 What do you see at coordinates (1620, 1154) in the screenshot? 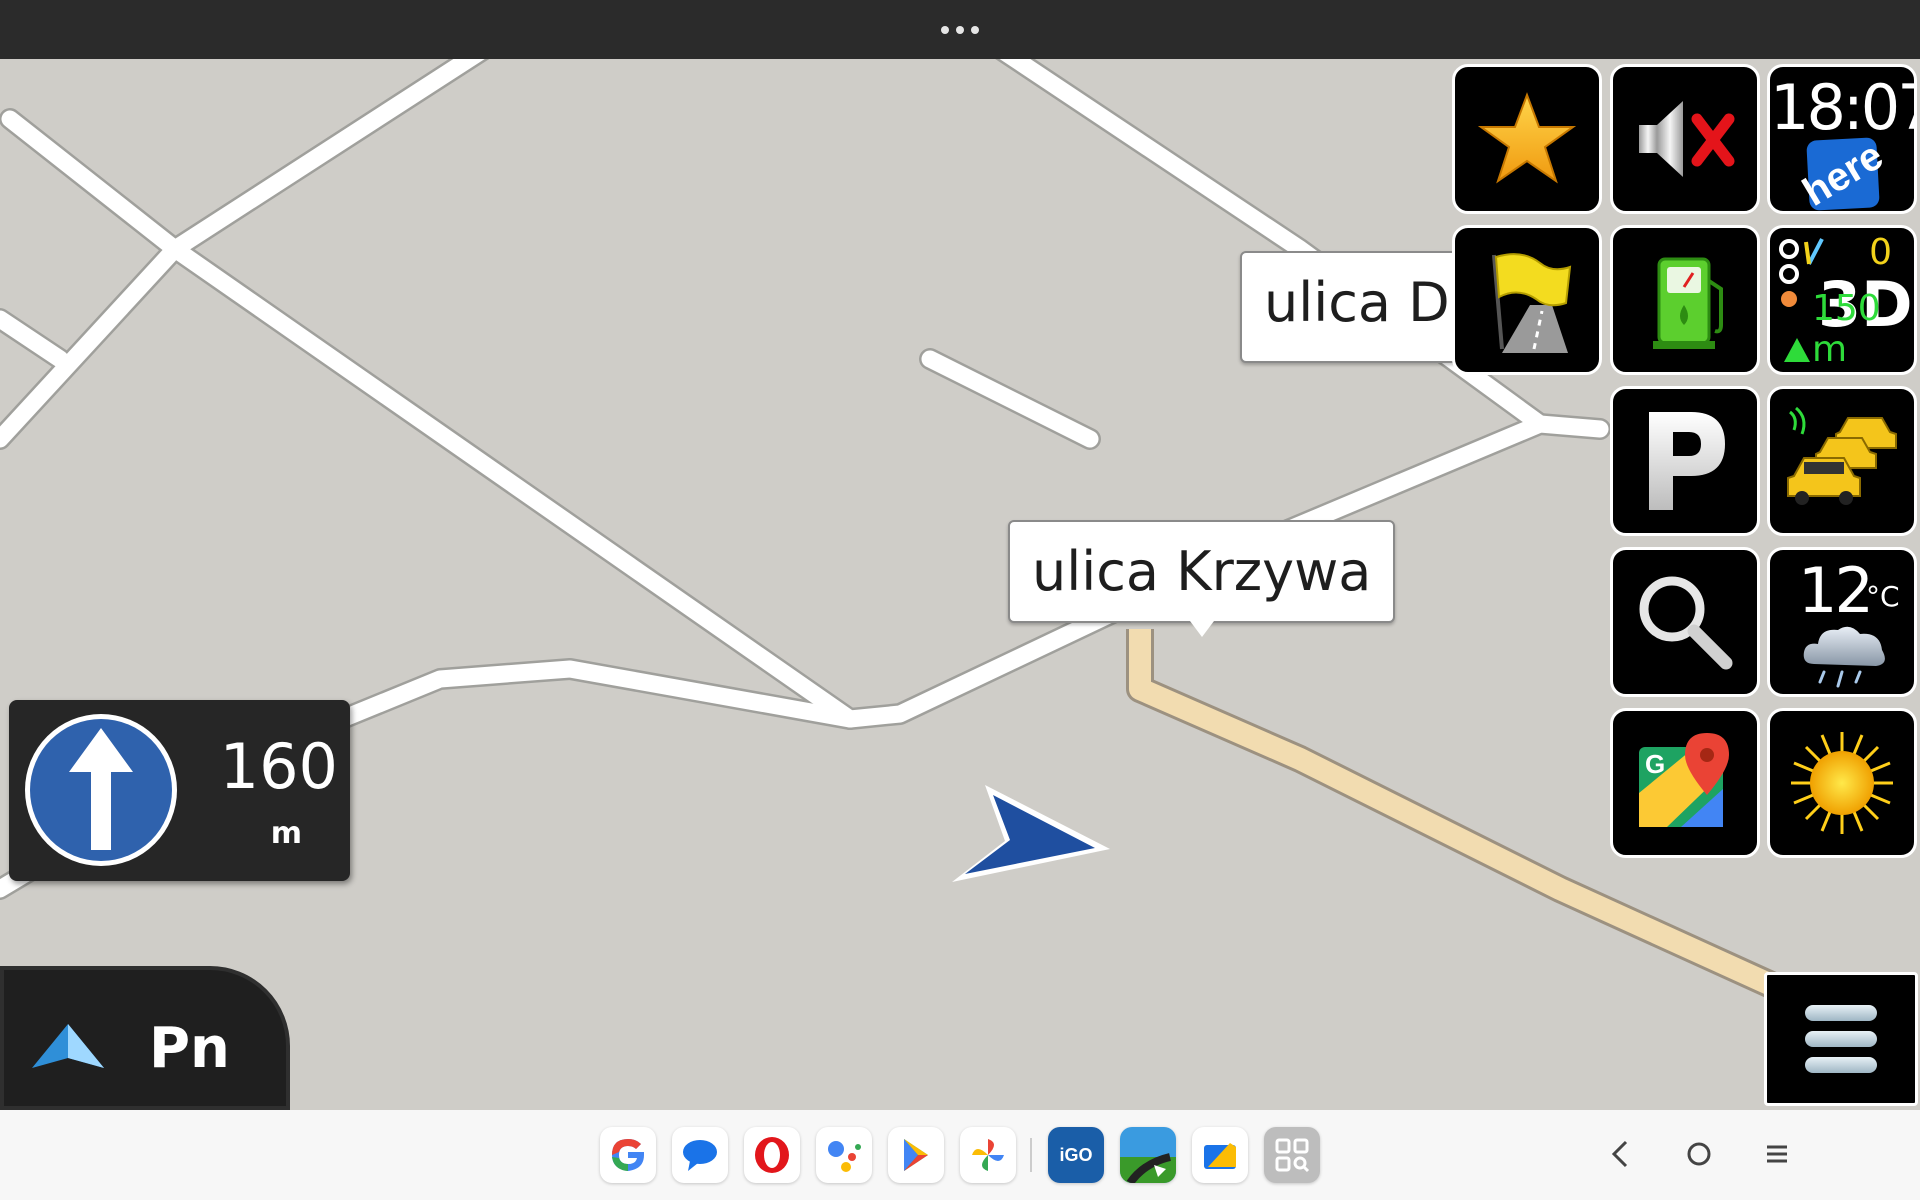
I see `back-icon` at bounding box center [1620, 1154].